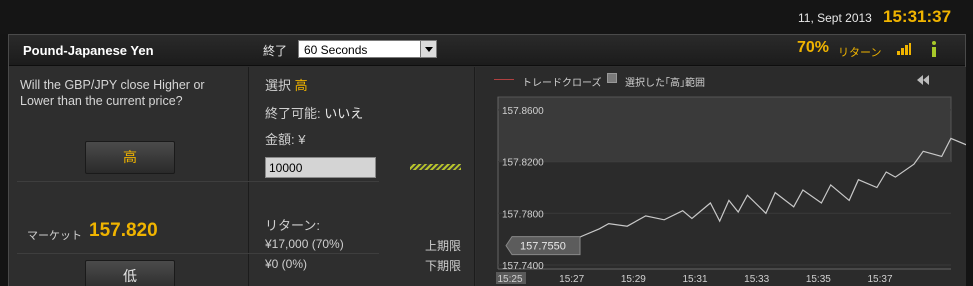  What do you see at coordinates (523, 163) in the screenshot?
I see `y-tick-label: 157.8200` at bounding box center [523, 163].